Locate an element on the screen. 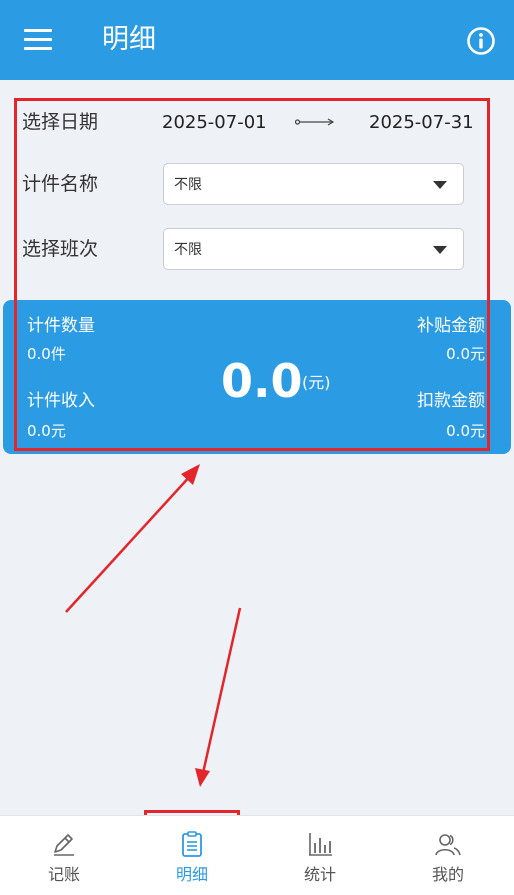 Image resolution: width=514 pixels, height=895 pixels. nav-item-me: 我的 is located at coordinates (448, 855).